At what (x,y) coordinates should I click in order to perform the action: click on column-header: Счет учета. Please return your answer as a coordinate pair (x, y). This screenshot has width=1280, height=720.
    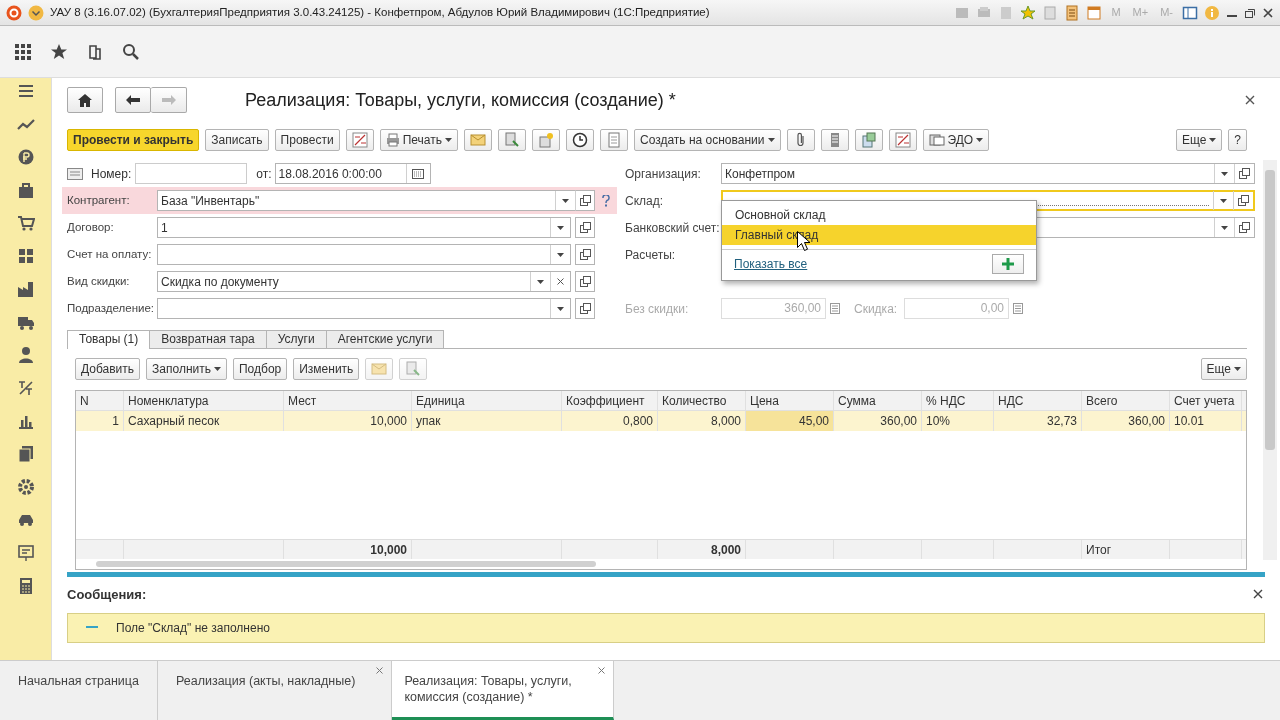
    Looking at the image, I should click on (1206, 400).